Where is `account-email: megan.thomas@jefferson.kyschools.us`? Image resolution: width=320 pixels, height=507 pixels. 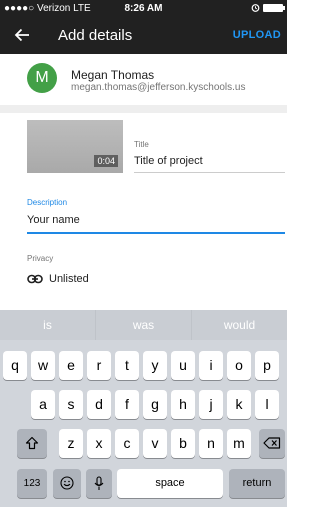 account-email: megan.thomas@jefferson.kyschools.us is located at coordinates (158, 87).